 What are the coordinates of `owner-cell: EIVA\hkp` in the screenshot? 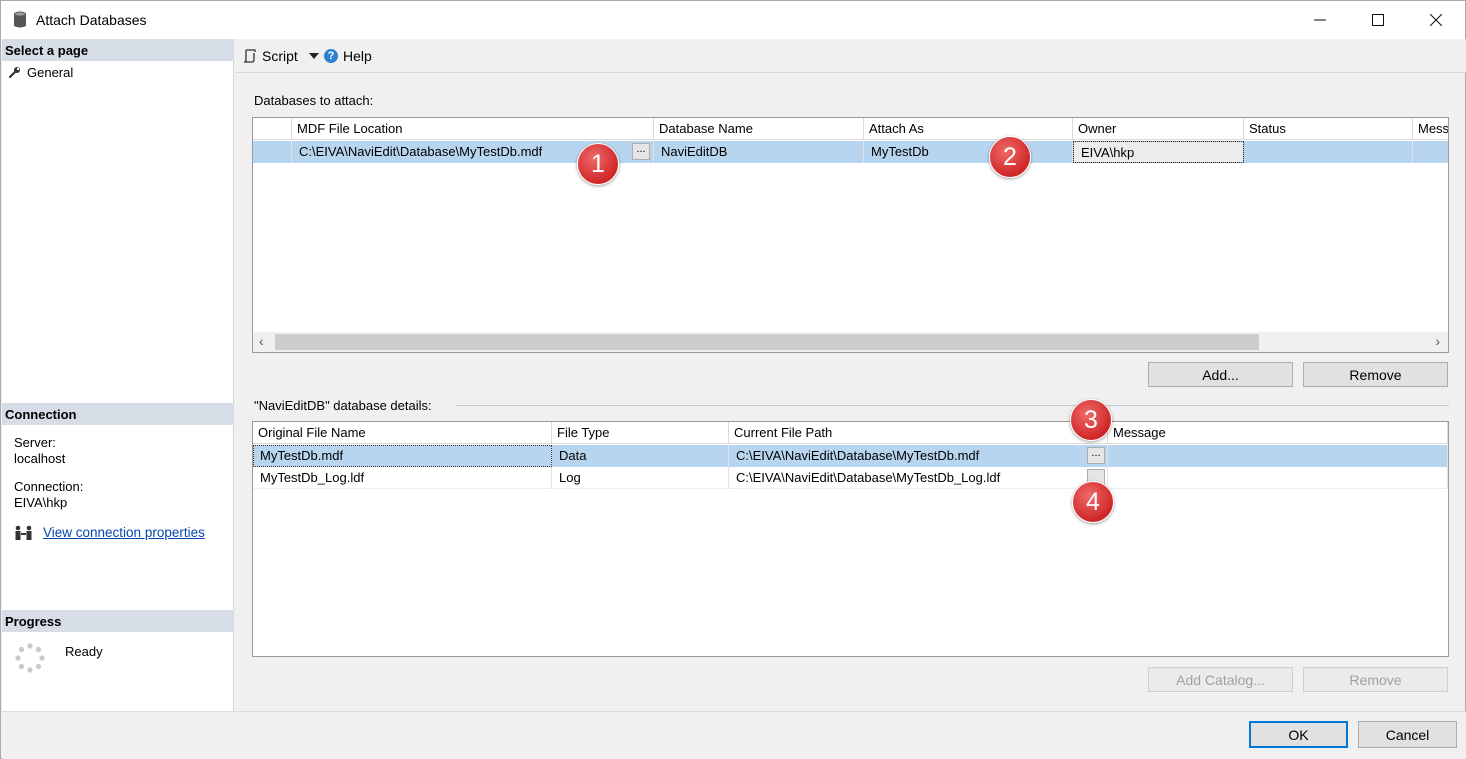 It's located at (1158, 152).